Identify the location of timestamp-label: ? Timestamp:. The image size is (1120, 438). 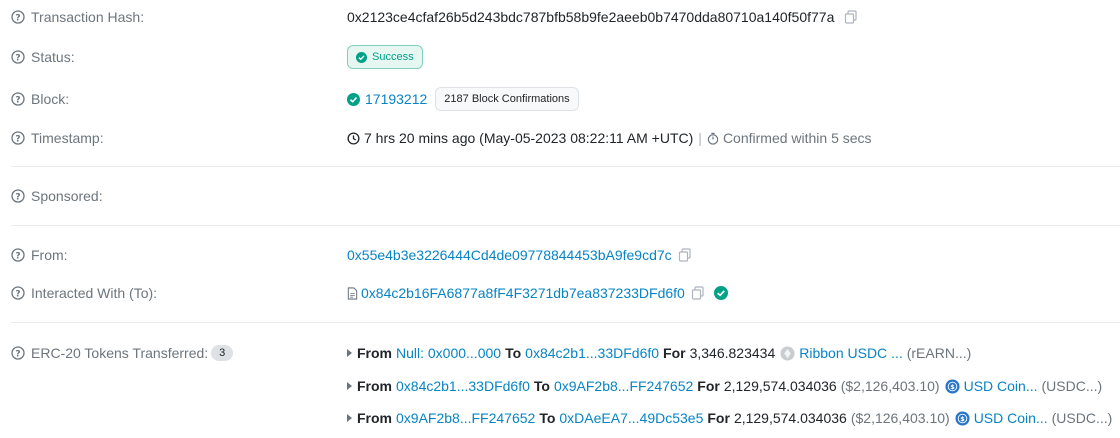
(57, 138).